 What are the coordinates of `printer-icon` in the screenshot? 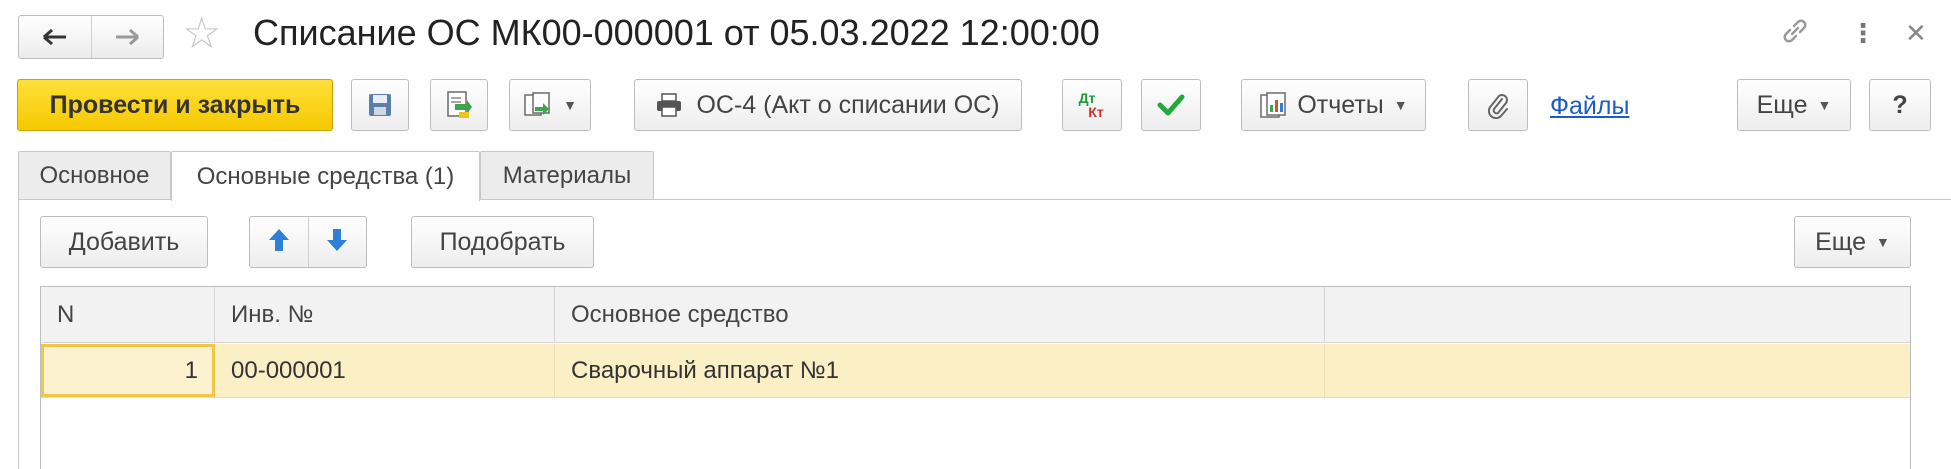 It's located at (669, 105).